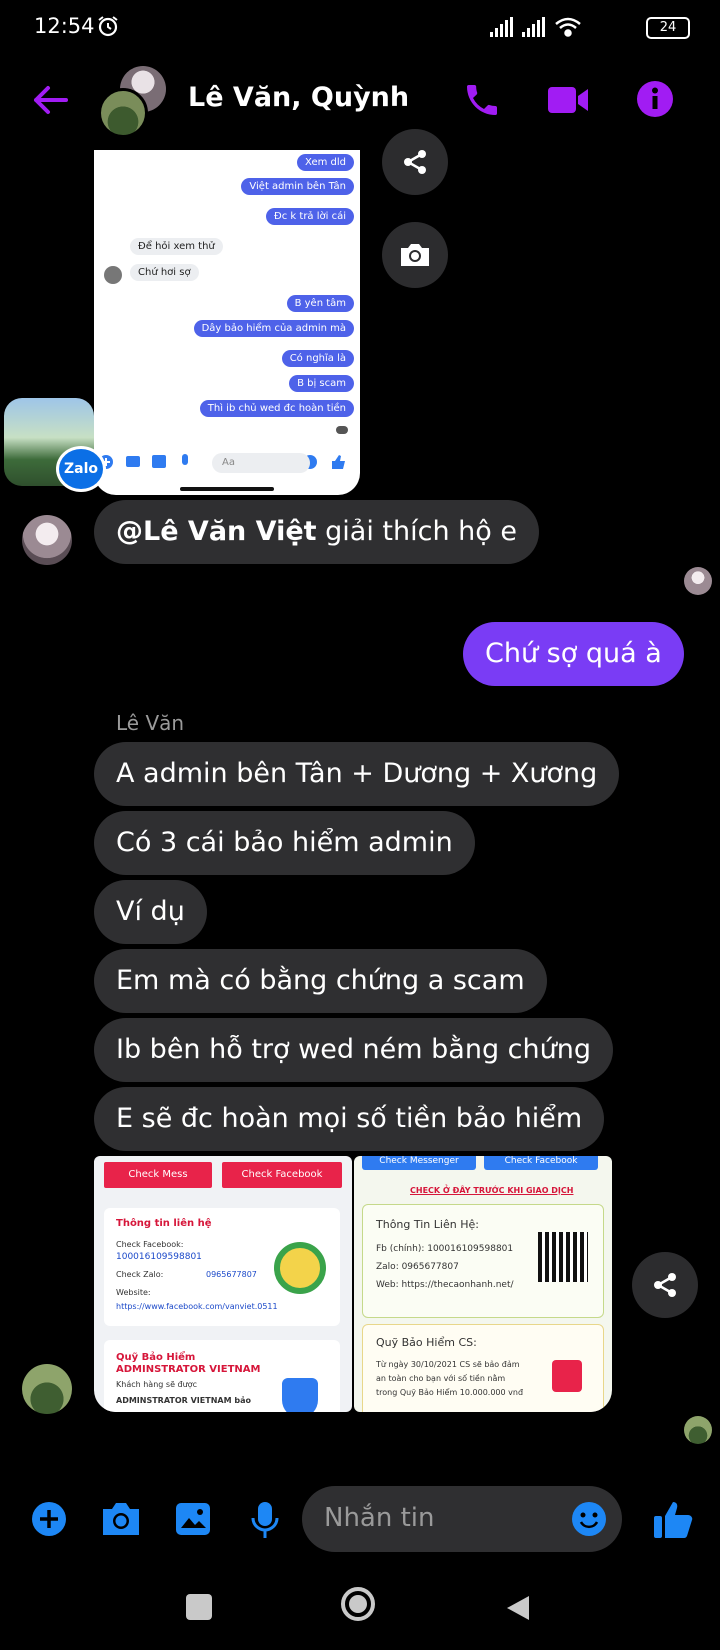  Describe the element at coordinates (445, 1285) in the screenshot. I see `web-text: Web: https://thecaonhanh.net/` at that location.